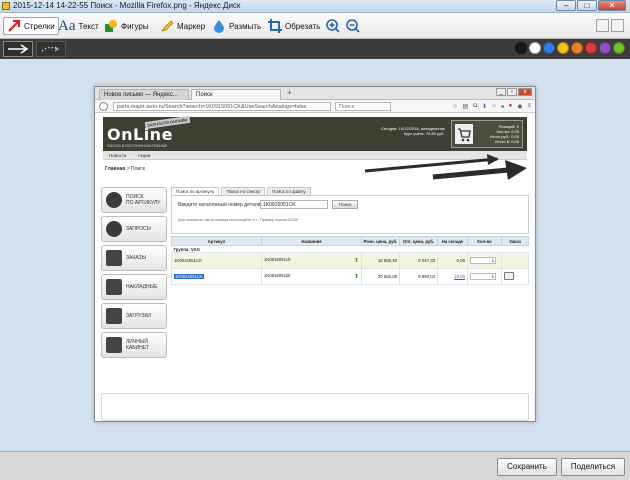 This screenshot has height=480, width=630. Describe the element at coordinates (88, 26) in the screenshot. I see `tool-label: Текст` at that location.